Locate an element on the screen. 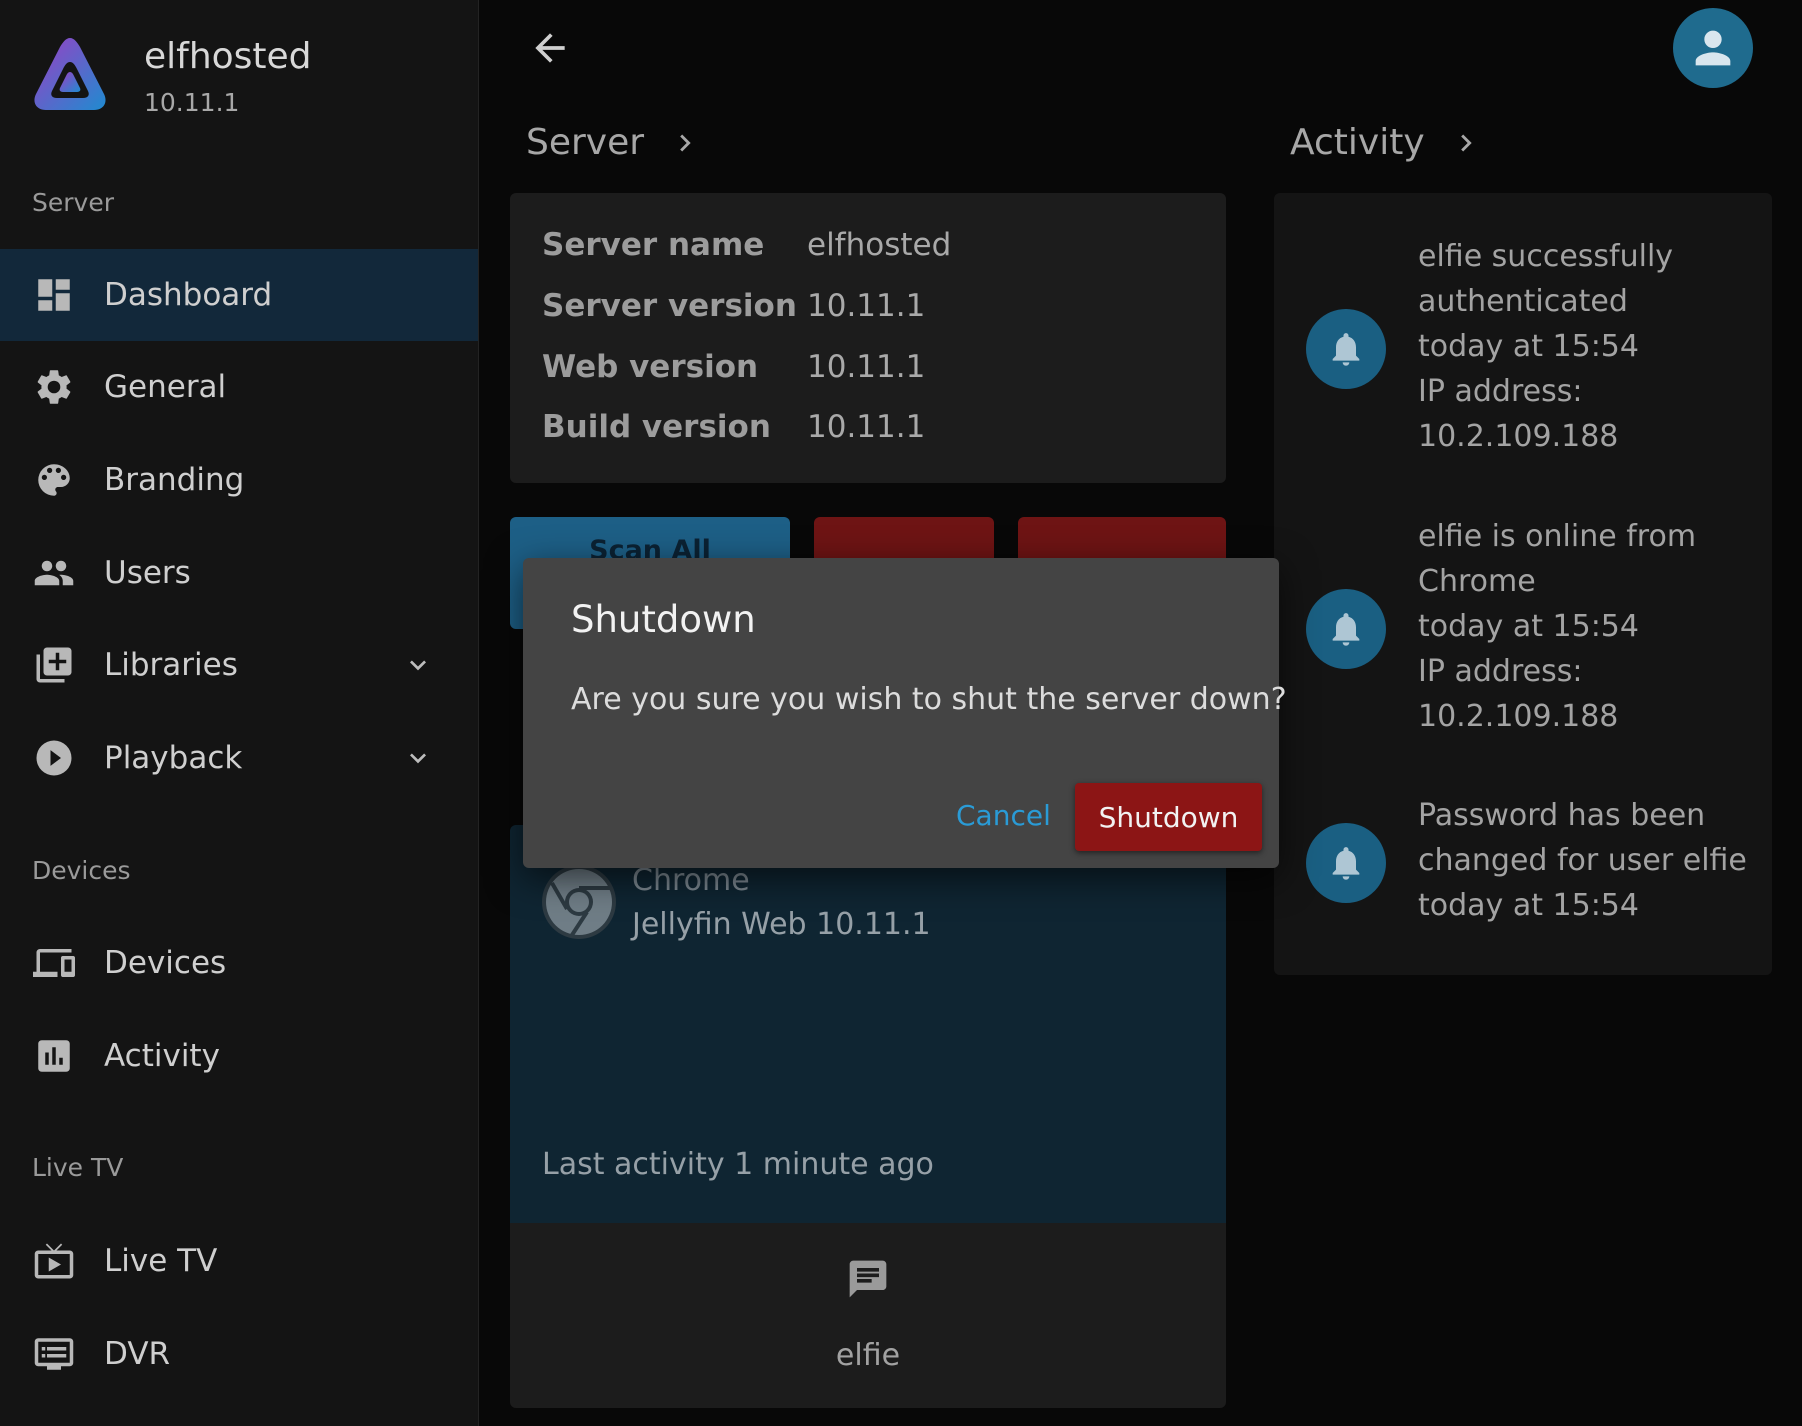 The image size is (1802, 1426). cancel-button: Cancel is located at coordinates (1003, 816).